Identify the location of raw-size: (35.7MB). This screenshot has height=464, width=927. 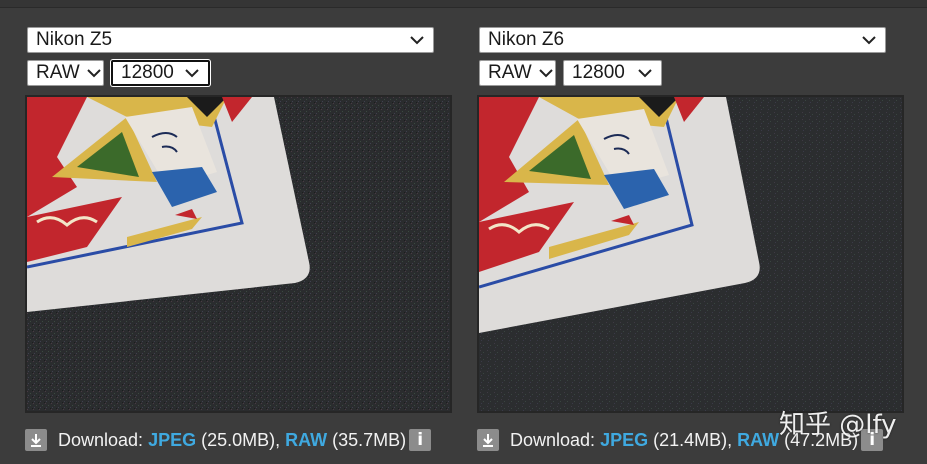
(369, 439).